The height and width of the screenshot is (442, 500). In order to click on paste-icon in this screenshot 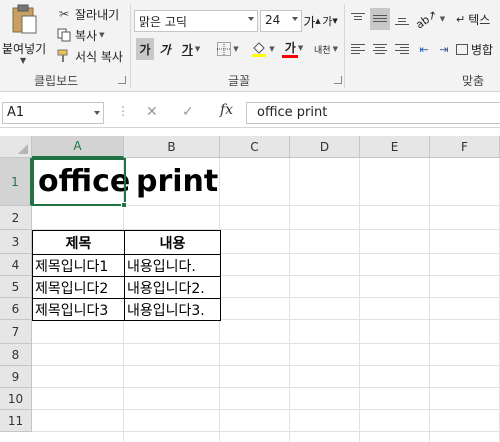, I will do `click(24, 19)`.